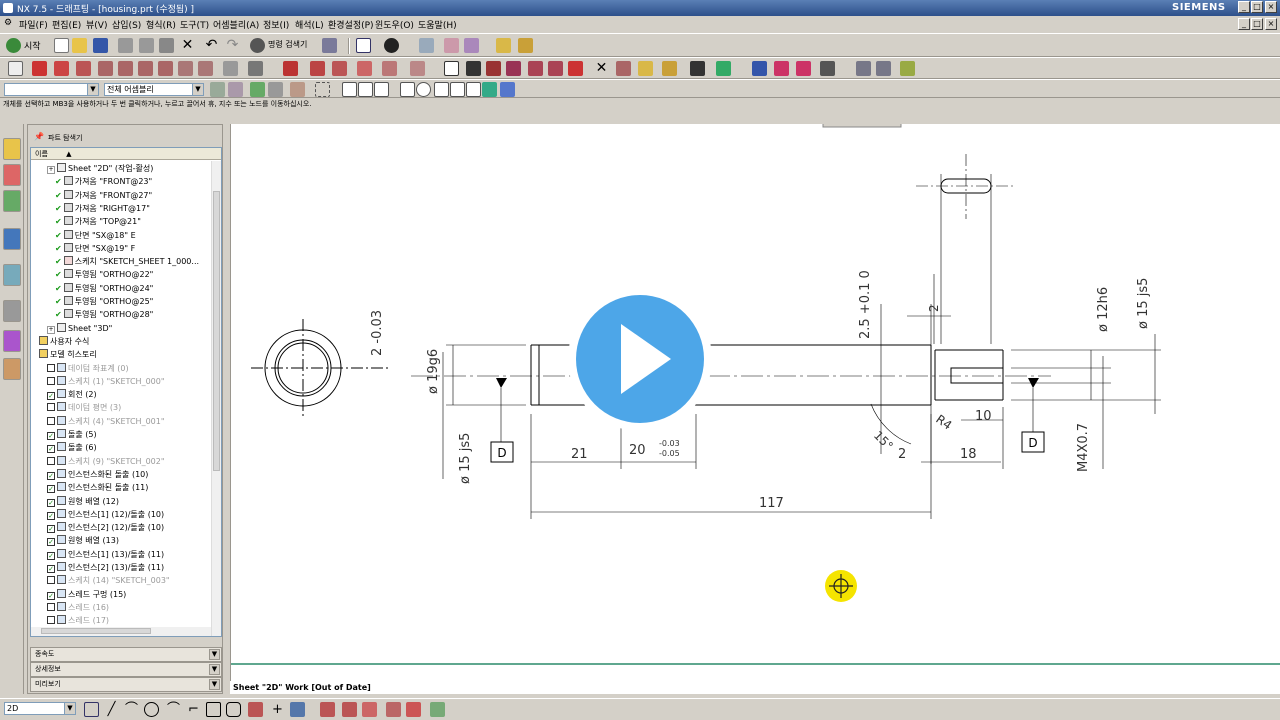 The width and height of the screenshot is (1280, 720). Describe the element at coordinates (290, 68) in the screenshot. I see `centerline-icon` at that location.